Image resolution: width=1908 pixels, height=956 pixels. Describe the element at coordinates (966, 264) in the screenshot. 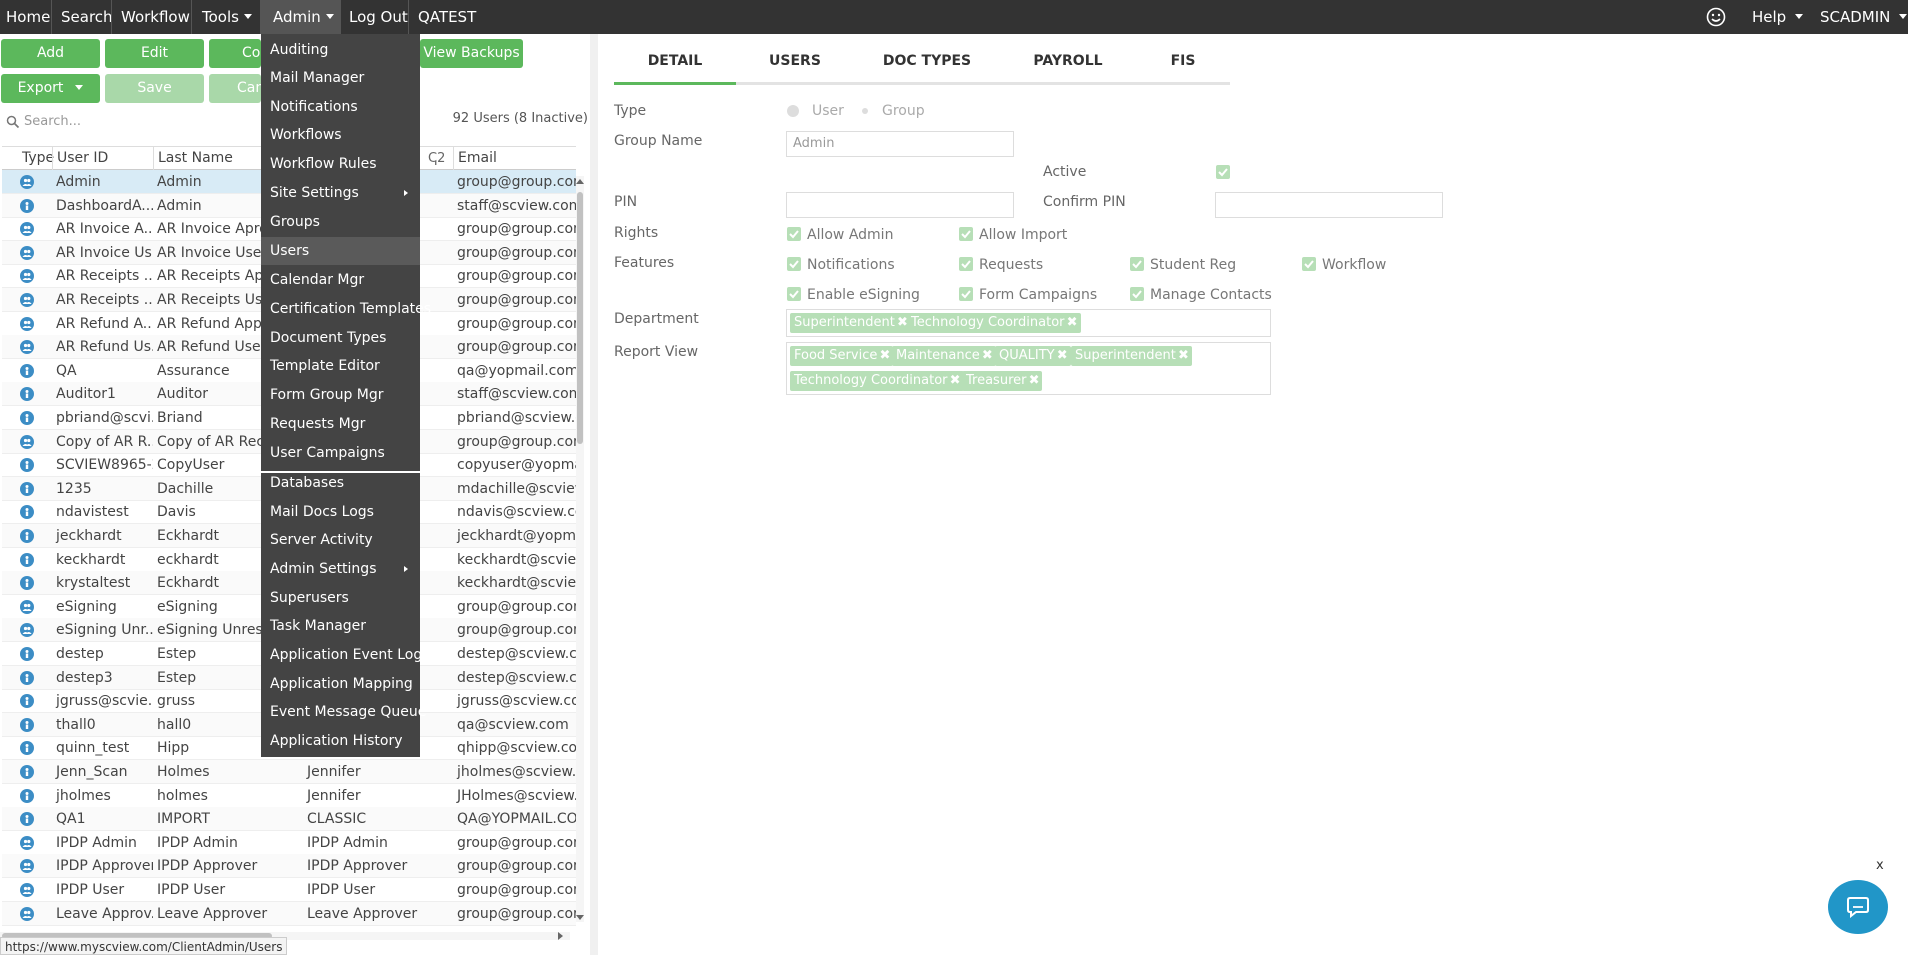

I see `requests-checkbox` at that location.